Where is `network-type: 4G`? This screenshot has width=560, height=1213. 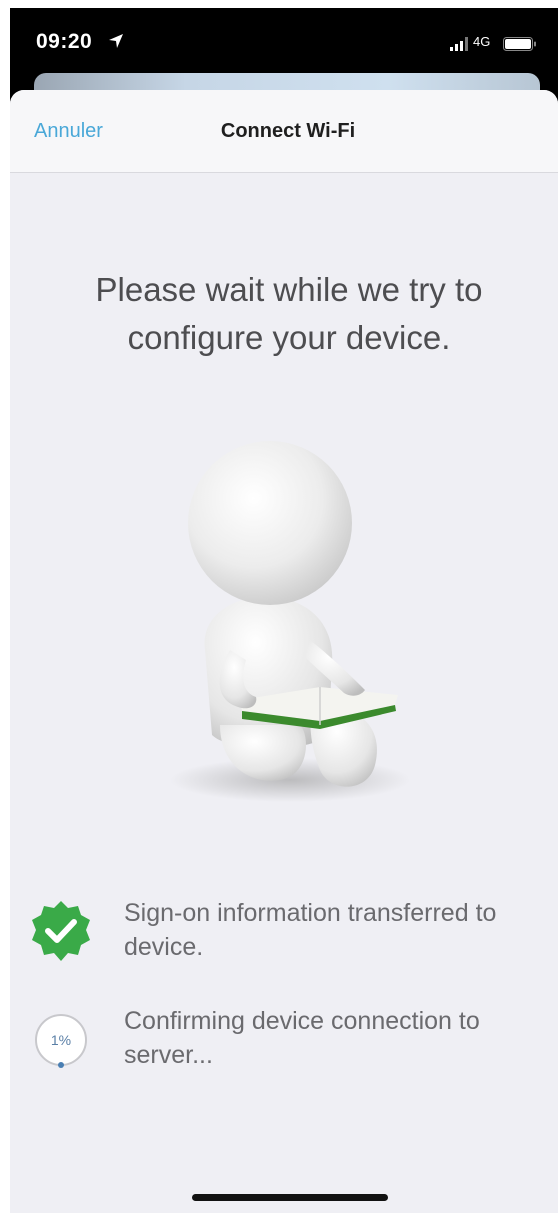 network-type: 4G is located at coordinates (482, 41).